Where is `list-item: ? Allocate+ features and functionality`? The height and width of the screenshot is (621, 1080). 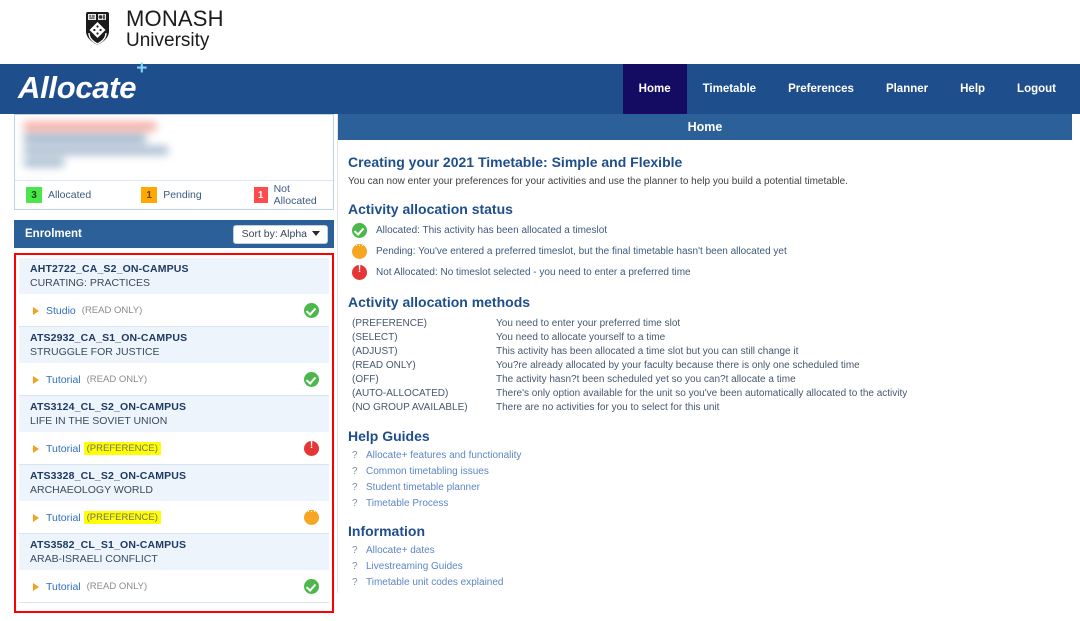 list-item: ? Allocate+ features and functionality is located at coordinates (706, 455).